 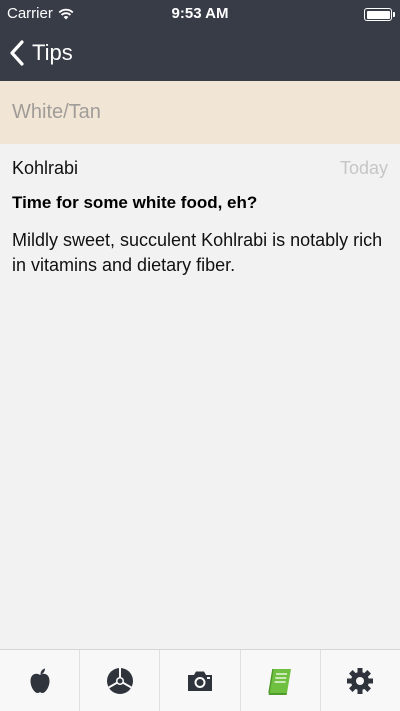 I want to click on tip-food-name: Kohlrabi, so click(x=45, y=168).